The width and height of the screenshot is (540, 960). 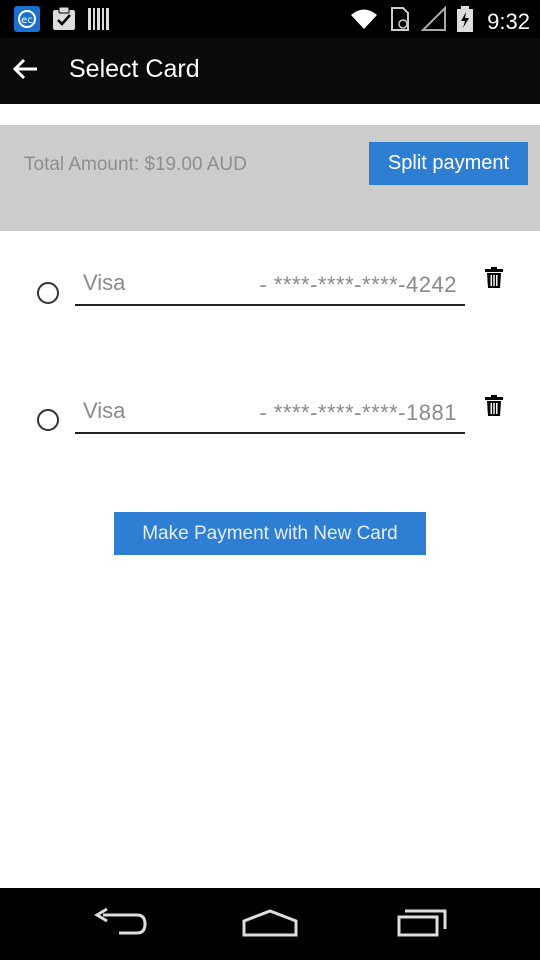 I want to click on card-field: Visa - ****-****-****-1881, so click(x=270, y=415).